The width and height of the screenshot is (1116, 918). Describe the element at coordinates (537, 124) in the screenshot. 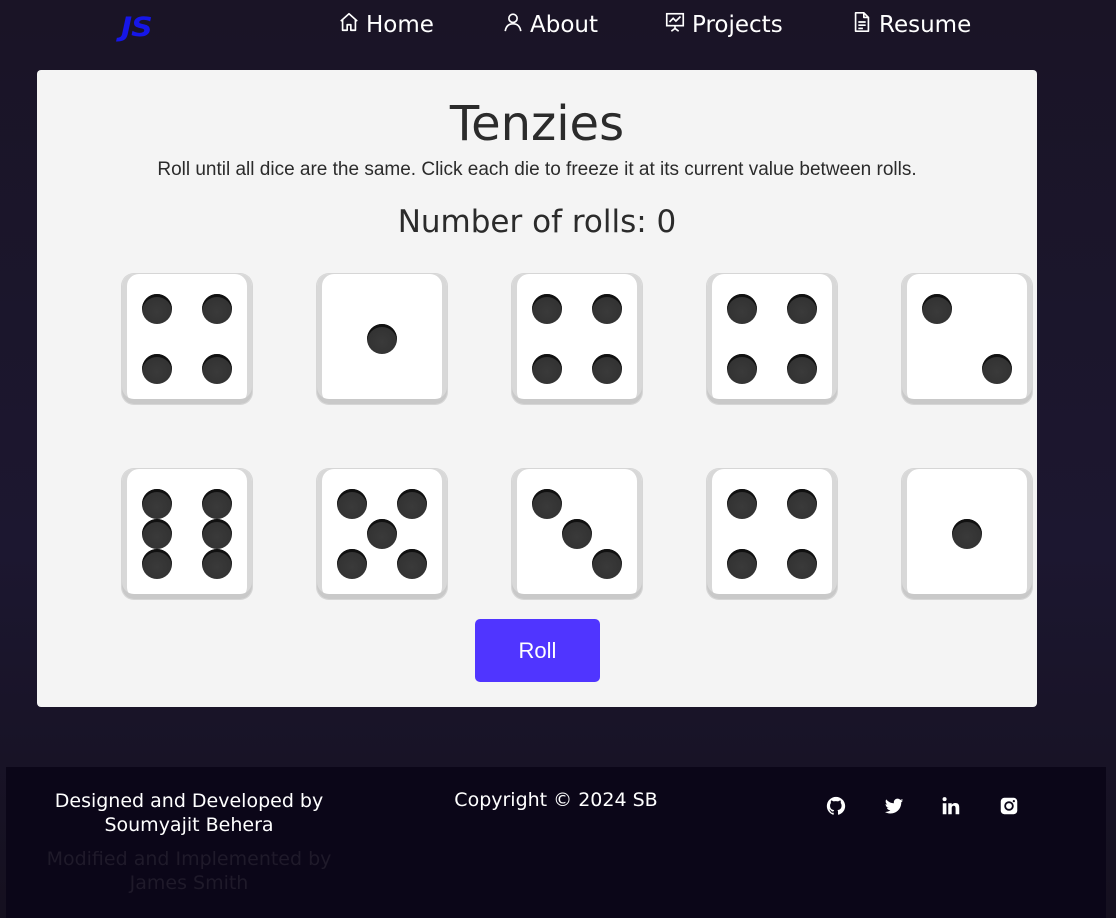

I see `page-title: Tenzies` at that location.